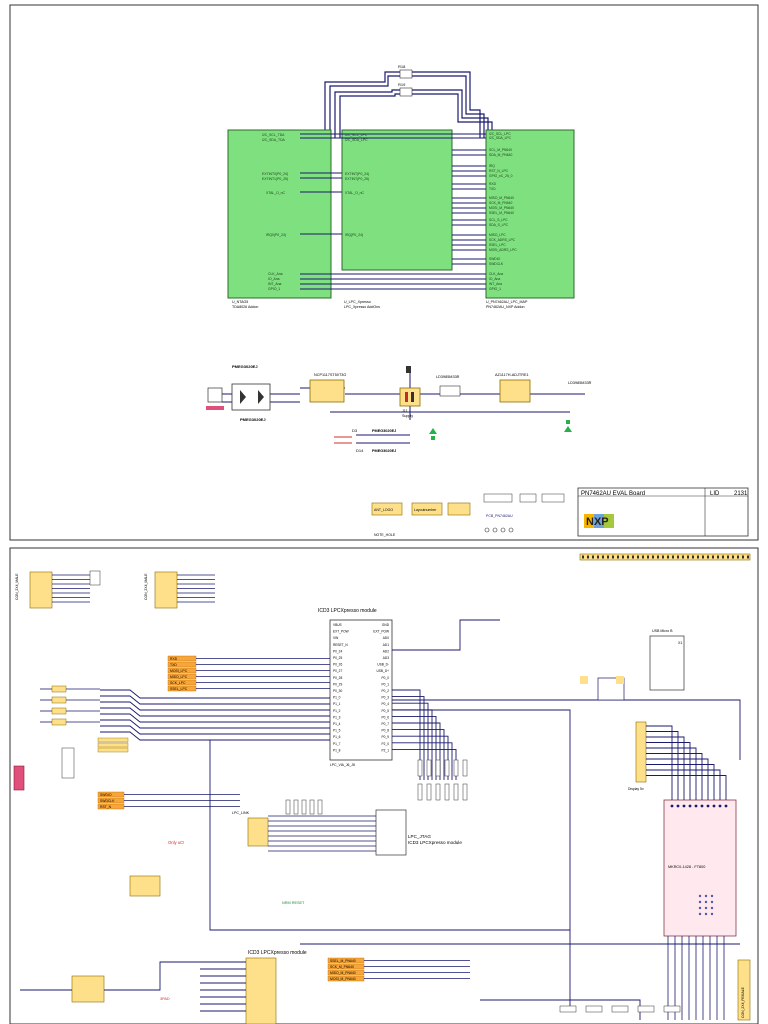 The image size is (768, 1024). What do you see at coordinates (173, 665) in the screenshot?
I see `signal-flag-label: TXD` at bounding box center [173, 665].